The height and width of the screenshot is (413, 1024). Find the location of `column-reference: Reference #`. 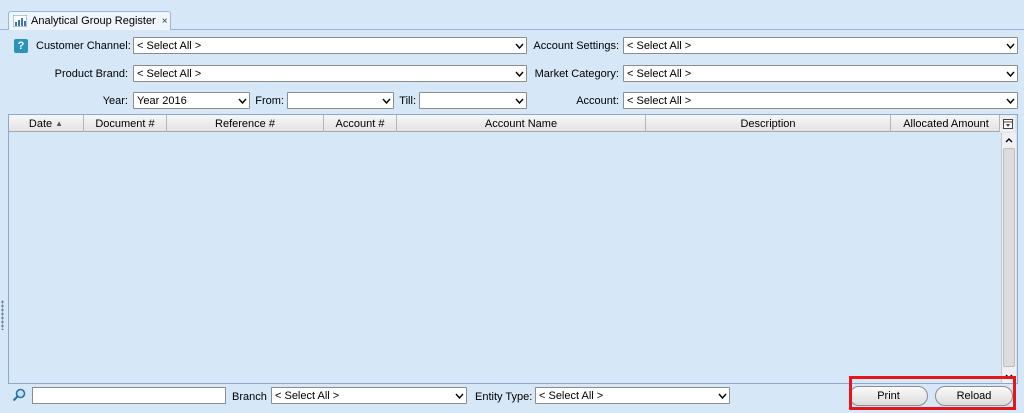

column-reference: Reference # is located at coordinates (245, 123).